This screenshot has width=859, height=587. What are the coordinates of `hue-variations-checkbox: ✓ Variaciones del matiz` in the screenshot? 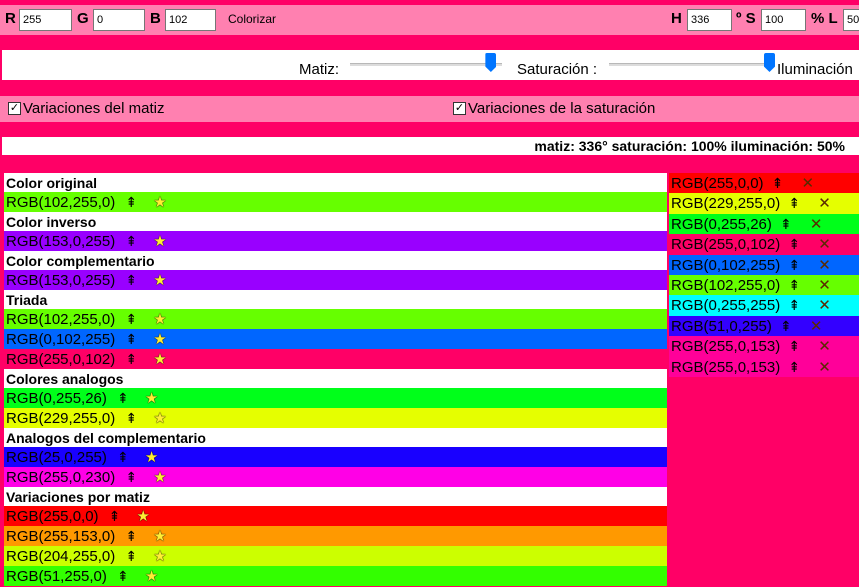 It's located at (86, 108).